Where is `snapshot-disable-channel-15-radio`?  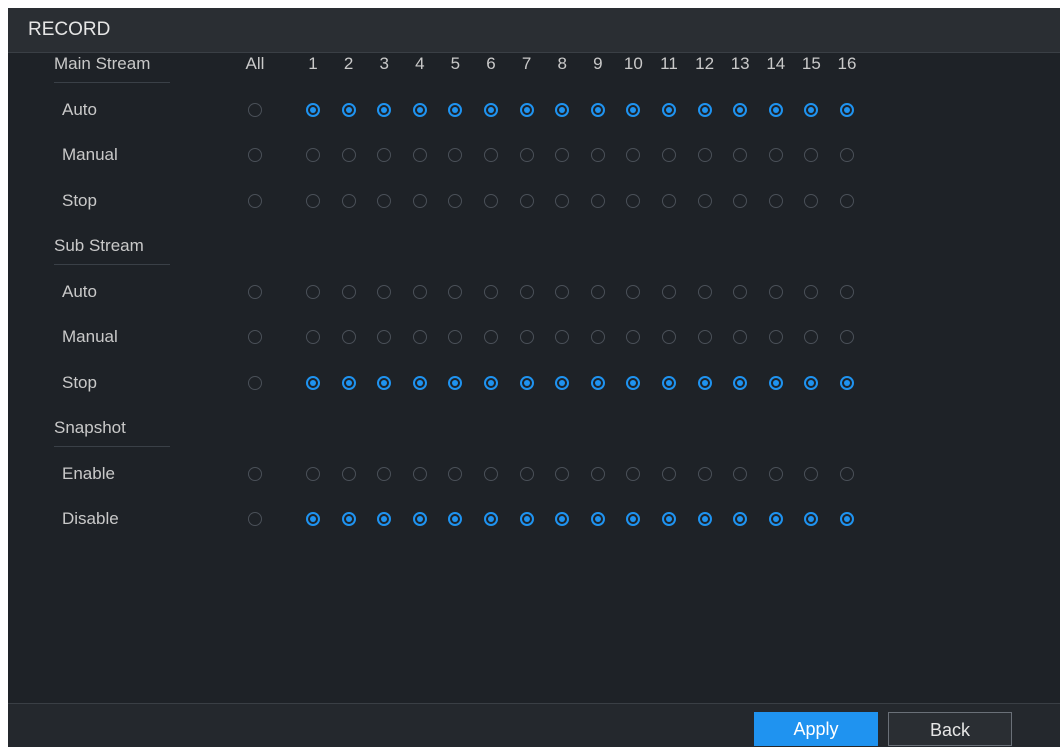
snapshot-disable-channel-15-radio is located at coordinates (811, 519).